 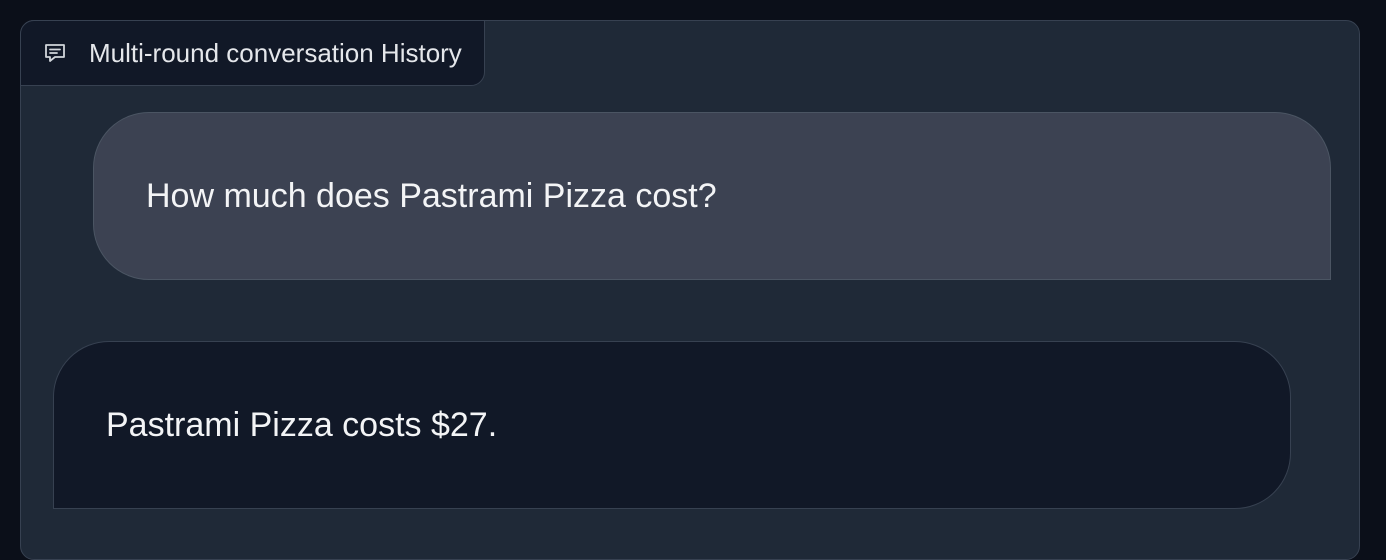 I want to click on panel-label-text: Multi-round conversation History, so click(x=275, y=52).